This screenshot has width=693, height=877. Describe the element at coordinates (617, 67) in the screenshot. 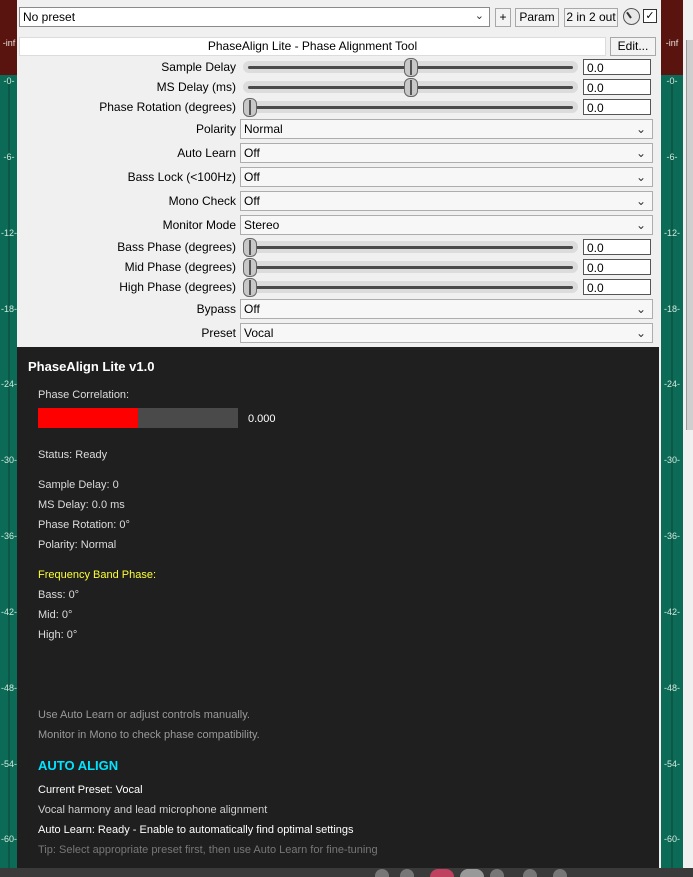

I see `sample-delay-value: 0.0` at that location.